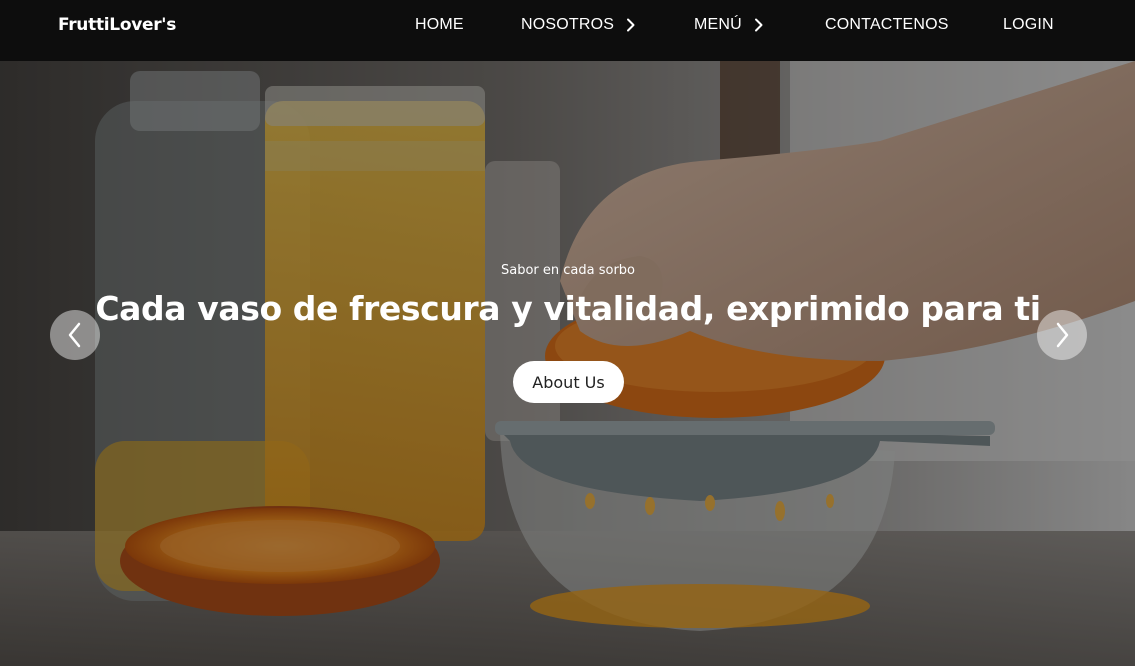 This screenshot has width=1135, height=666. I want to click on nav-menu: MENÚ, so click(729, 25).